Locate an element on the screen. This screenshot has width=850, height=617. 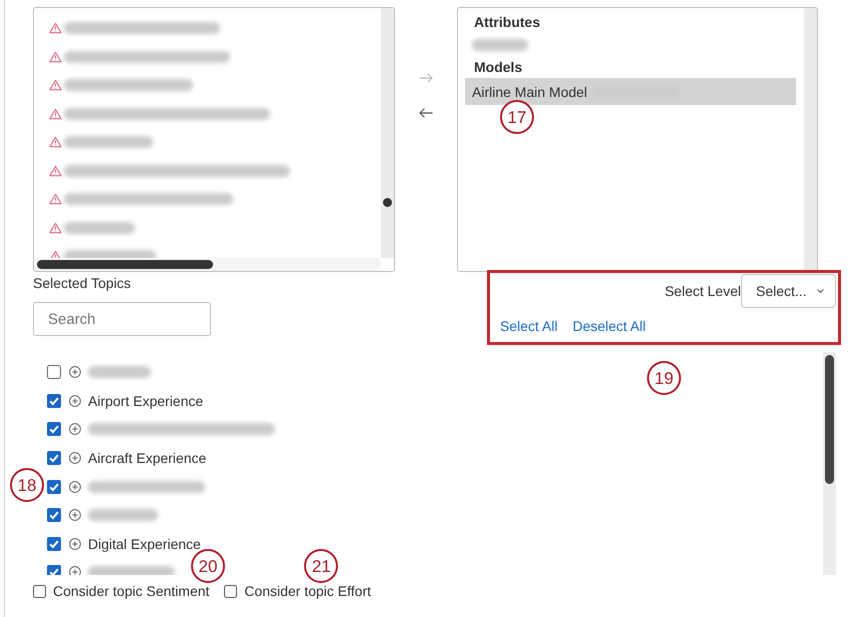
field-label: Select Level is located at coordinates (702, 291).